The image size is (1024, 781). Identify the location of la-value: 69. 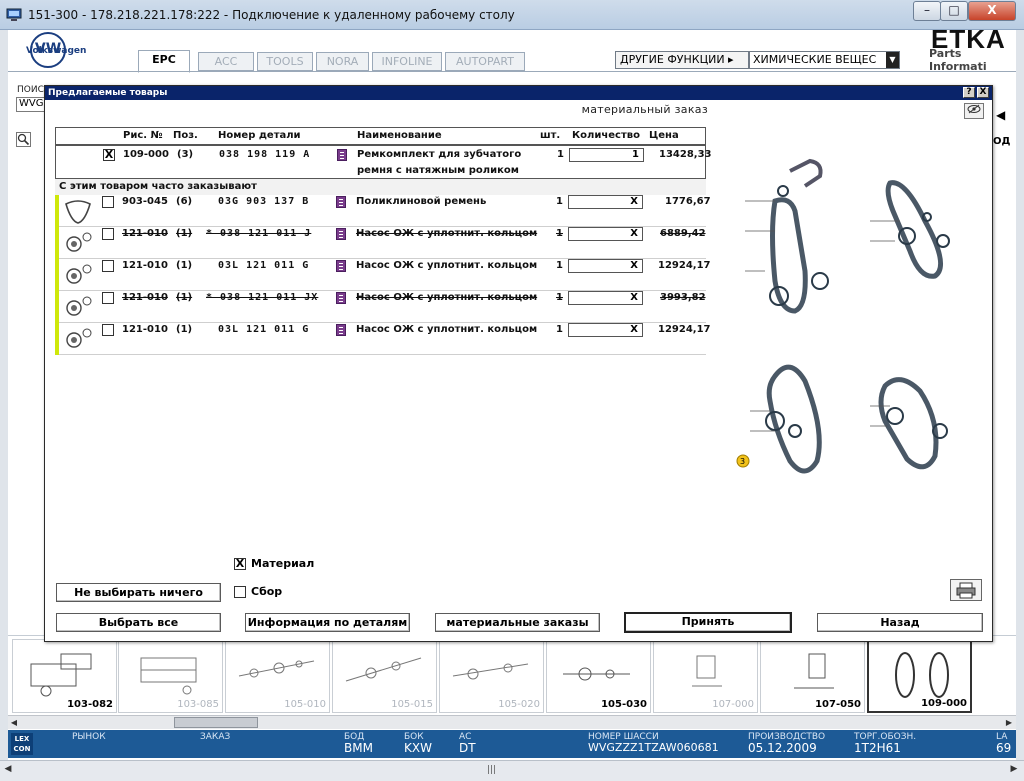
(1004, 748).